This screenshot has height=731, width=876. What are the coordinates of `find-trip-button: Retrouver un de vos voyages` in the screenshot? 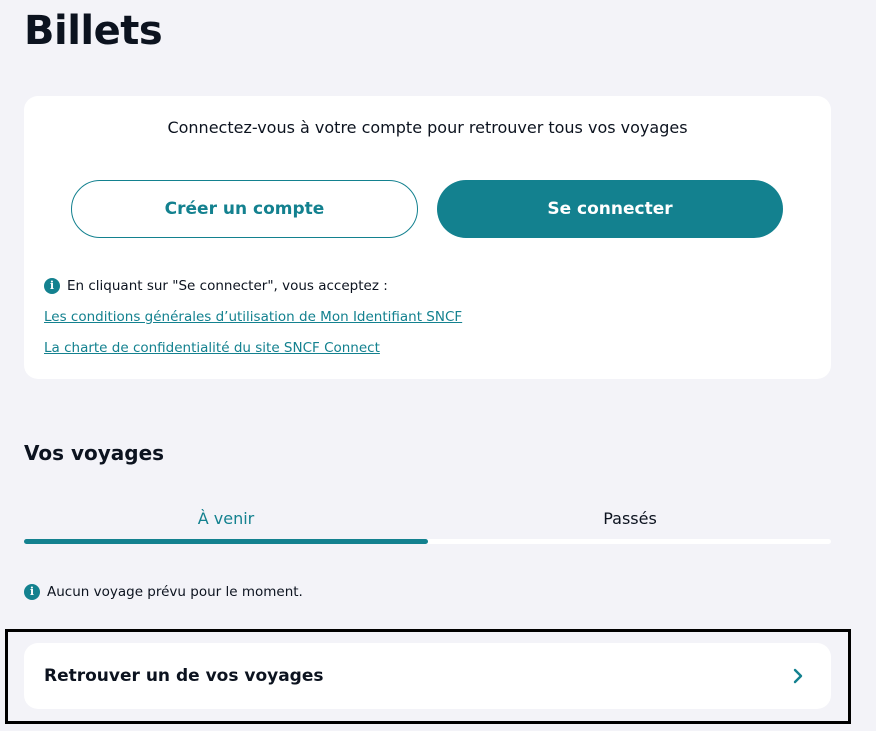 It's located at (427, 676).